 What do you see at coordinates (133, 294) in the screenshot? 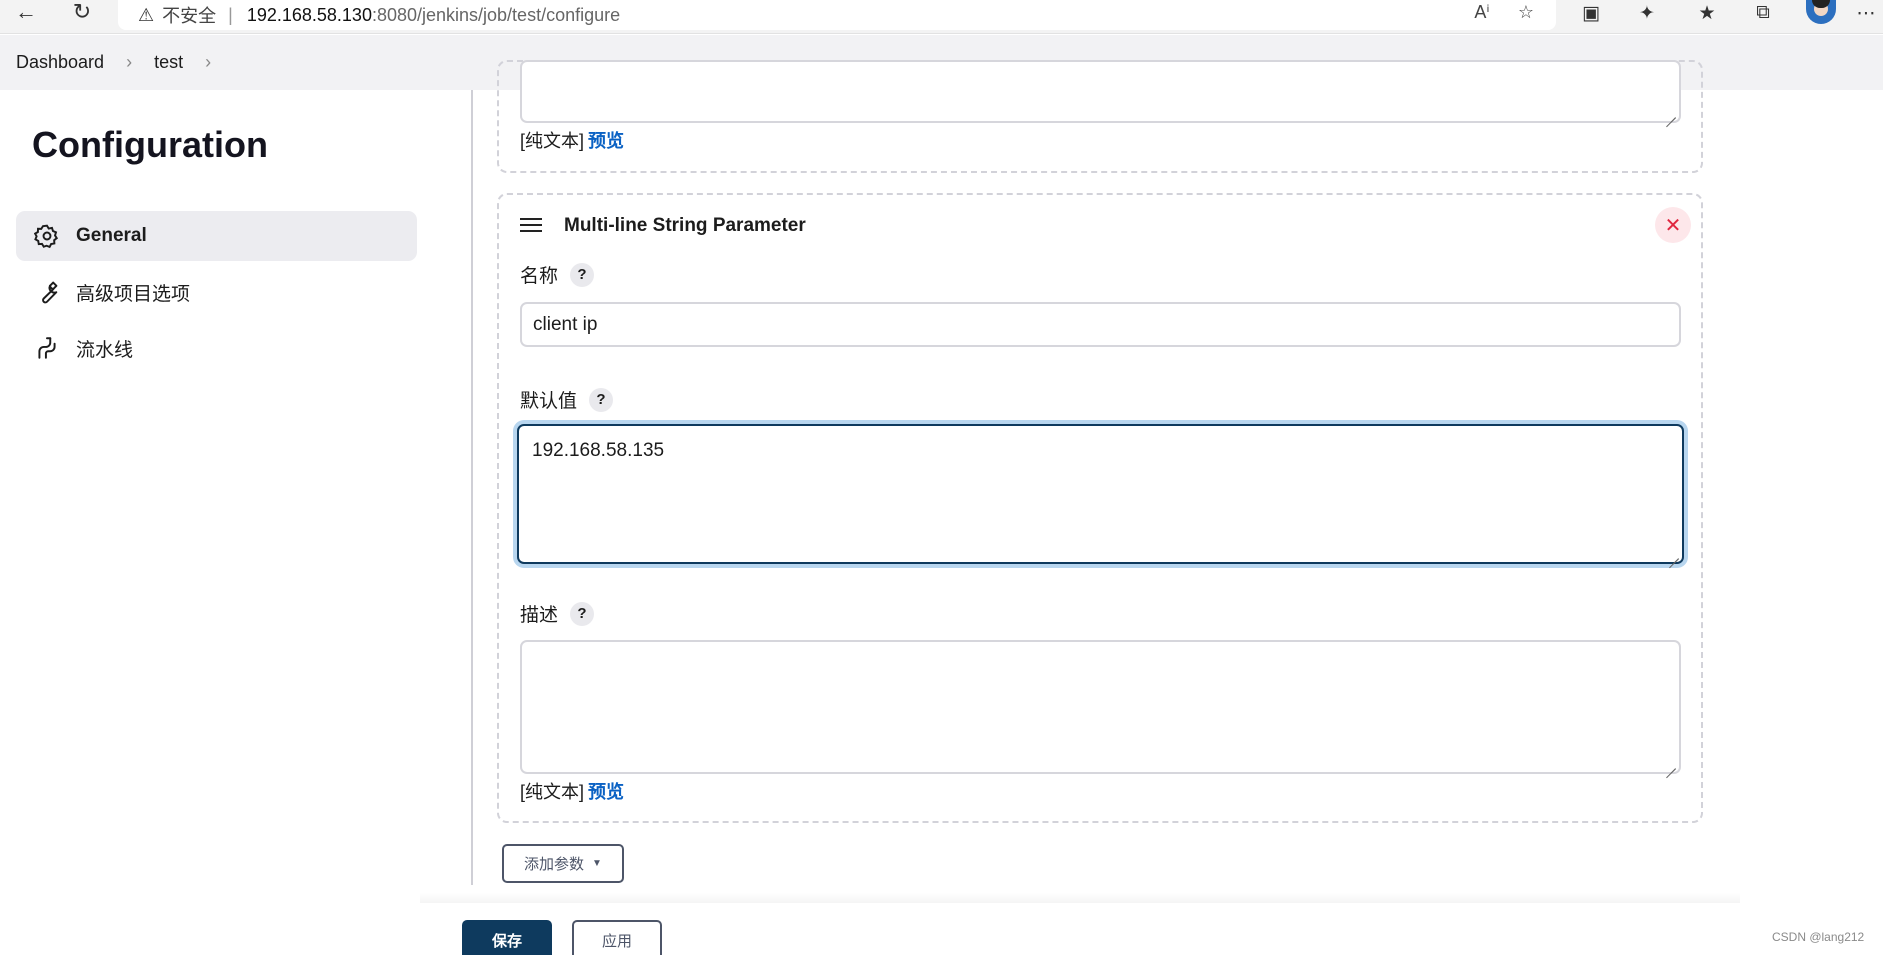
I see `sidebar-item-label: 高级项目选项` at bounding box center [133, 294].